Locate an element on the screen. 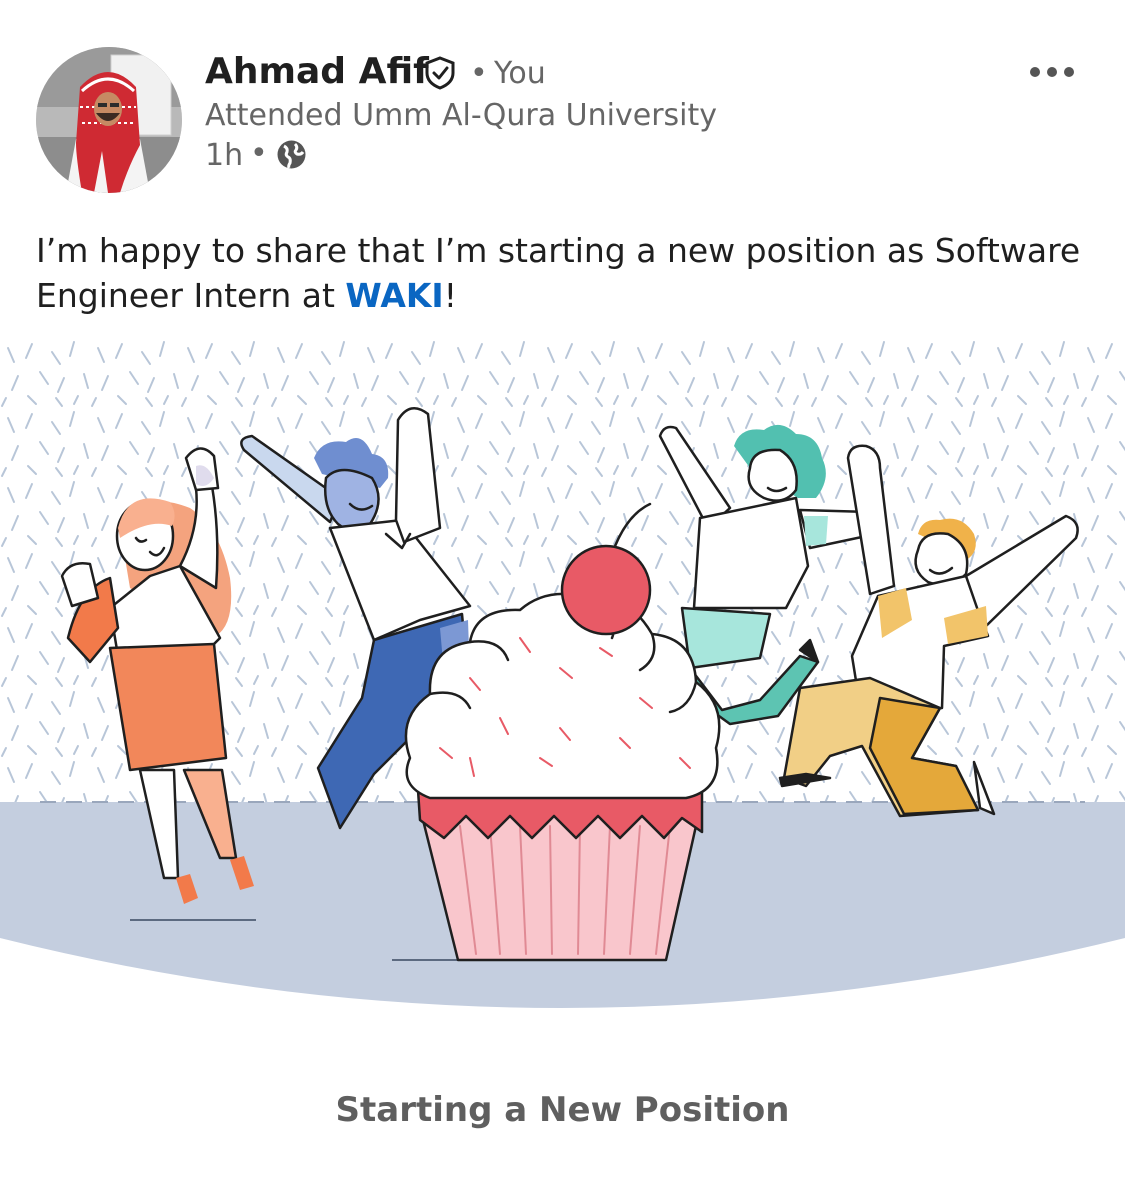 This screenshot has width=1125, height=1199. you-label: You is located at coordinates (520, 73).